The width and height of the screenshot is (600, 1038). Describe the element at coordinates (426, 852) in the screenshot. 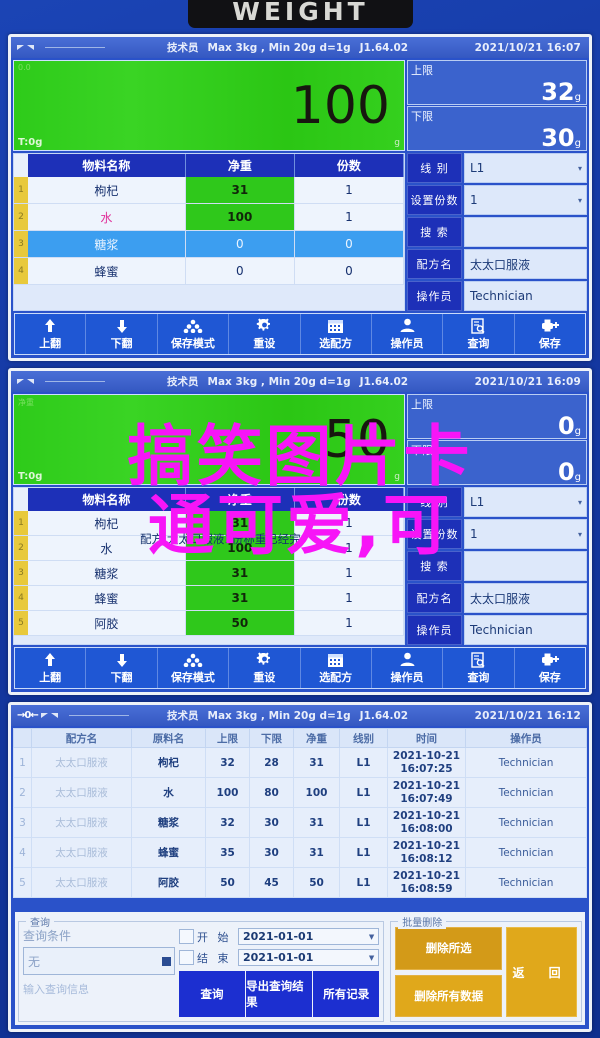

I see `row-time: 2021-10-21 16:08:12` at that location.